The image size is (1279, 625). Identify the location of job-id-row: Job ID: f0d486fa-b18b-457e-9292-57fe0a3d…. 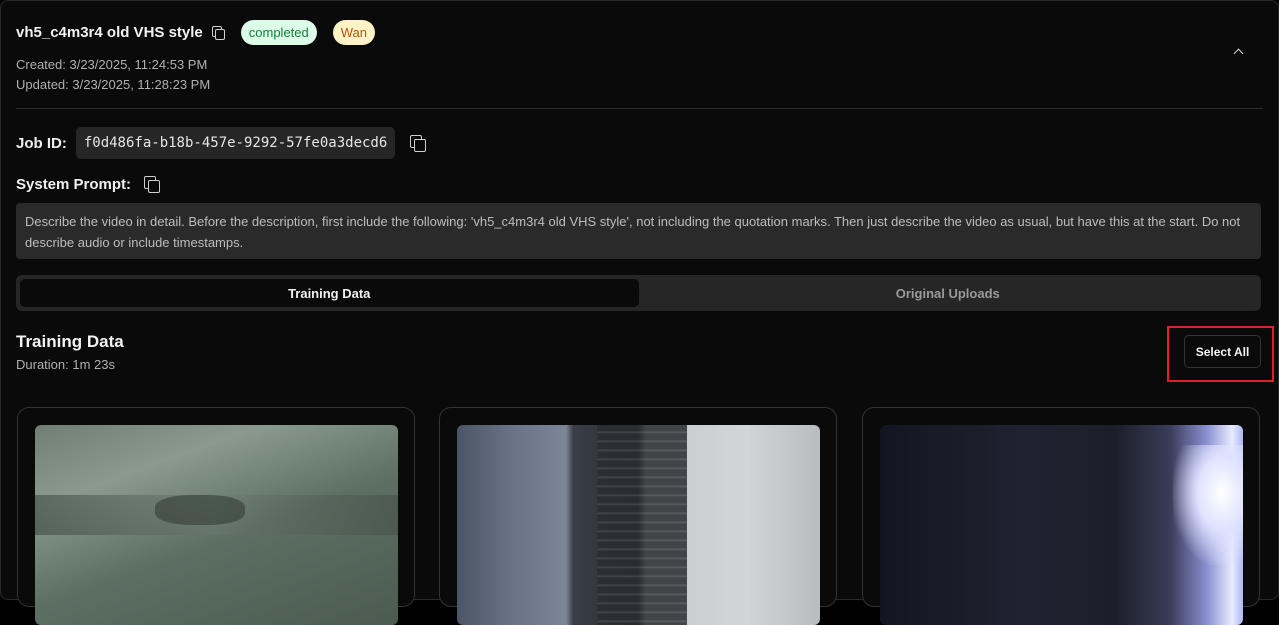
(221, 143).